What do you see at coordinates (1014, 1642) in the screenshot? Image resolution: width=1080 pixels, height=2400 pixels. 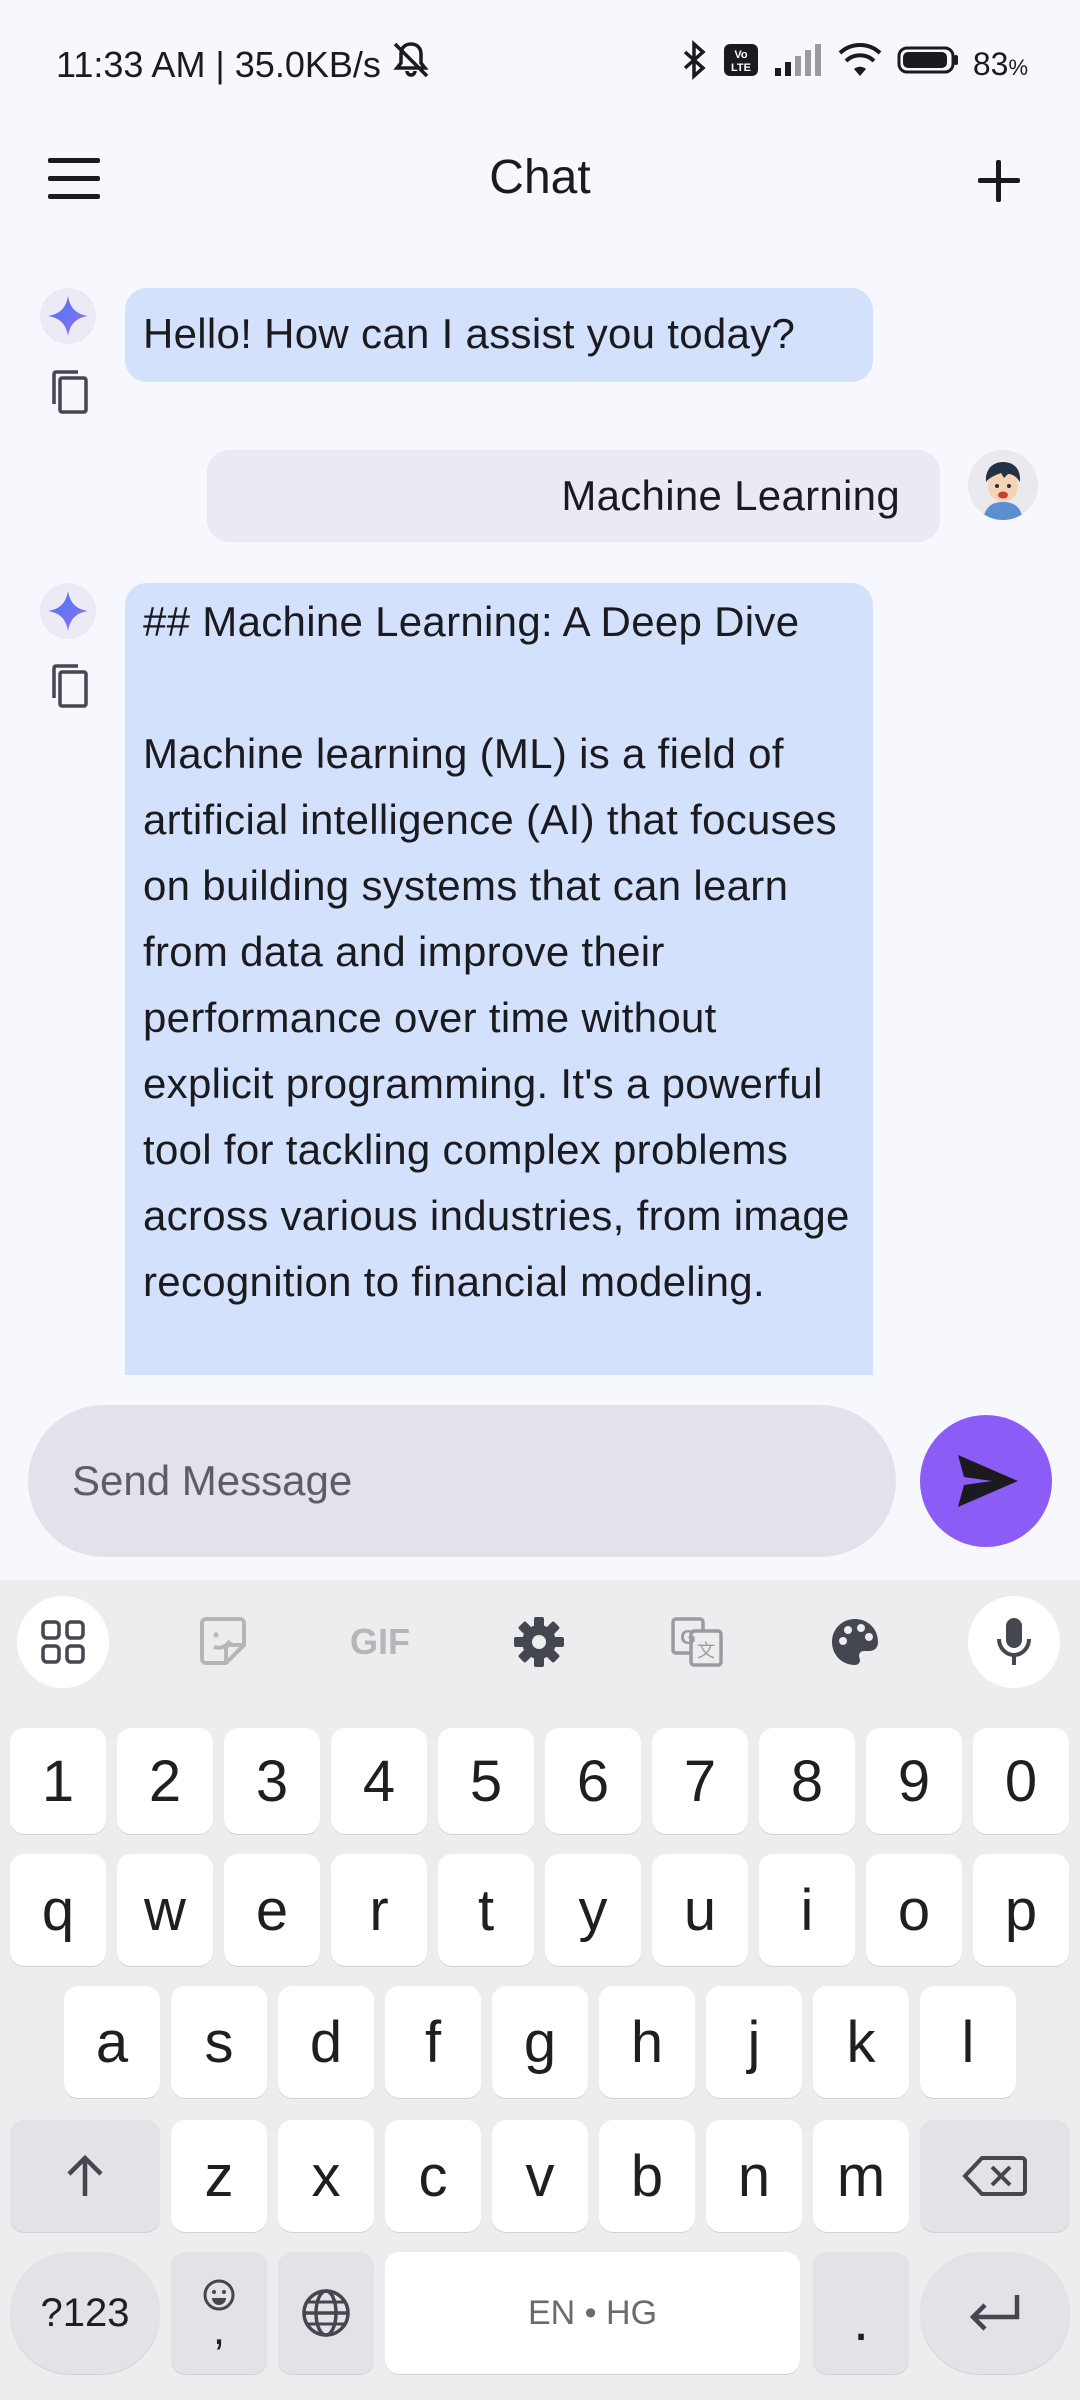 I see `mic-icon` at bounding box center [1014, 1642].